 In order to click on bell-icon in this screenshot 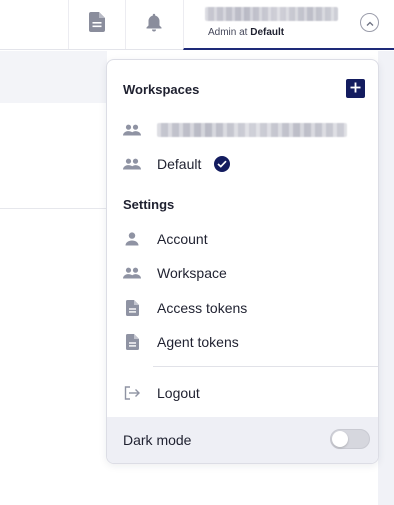, I will do `click(154, 25)`.